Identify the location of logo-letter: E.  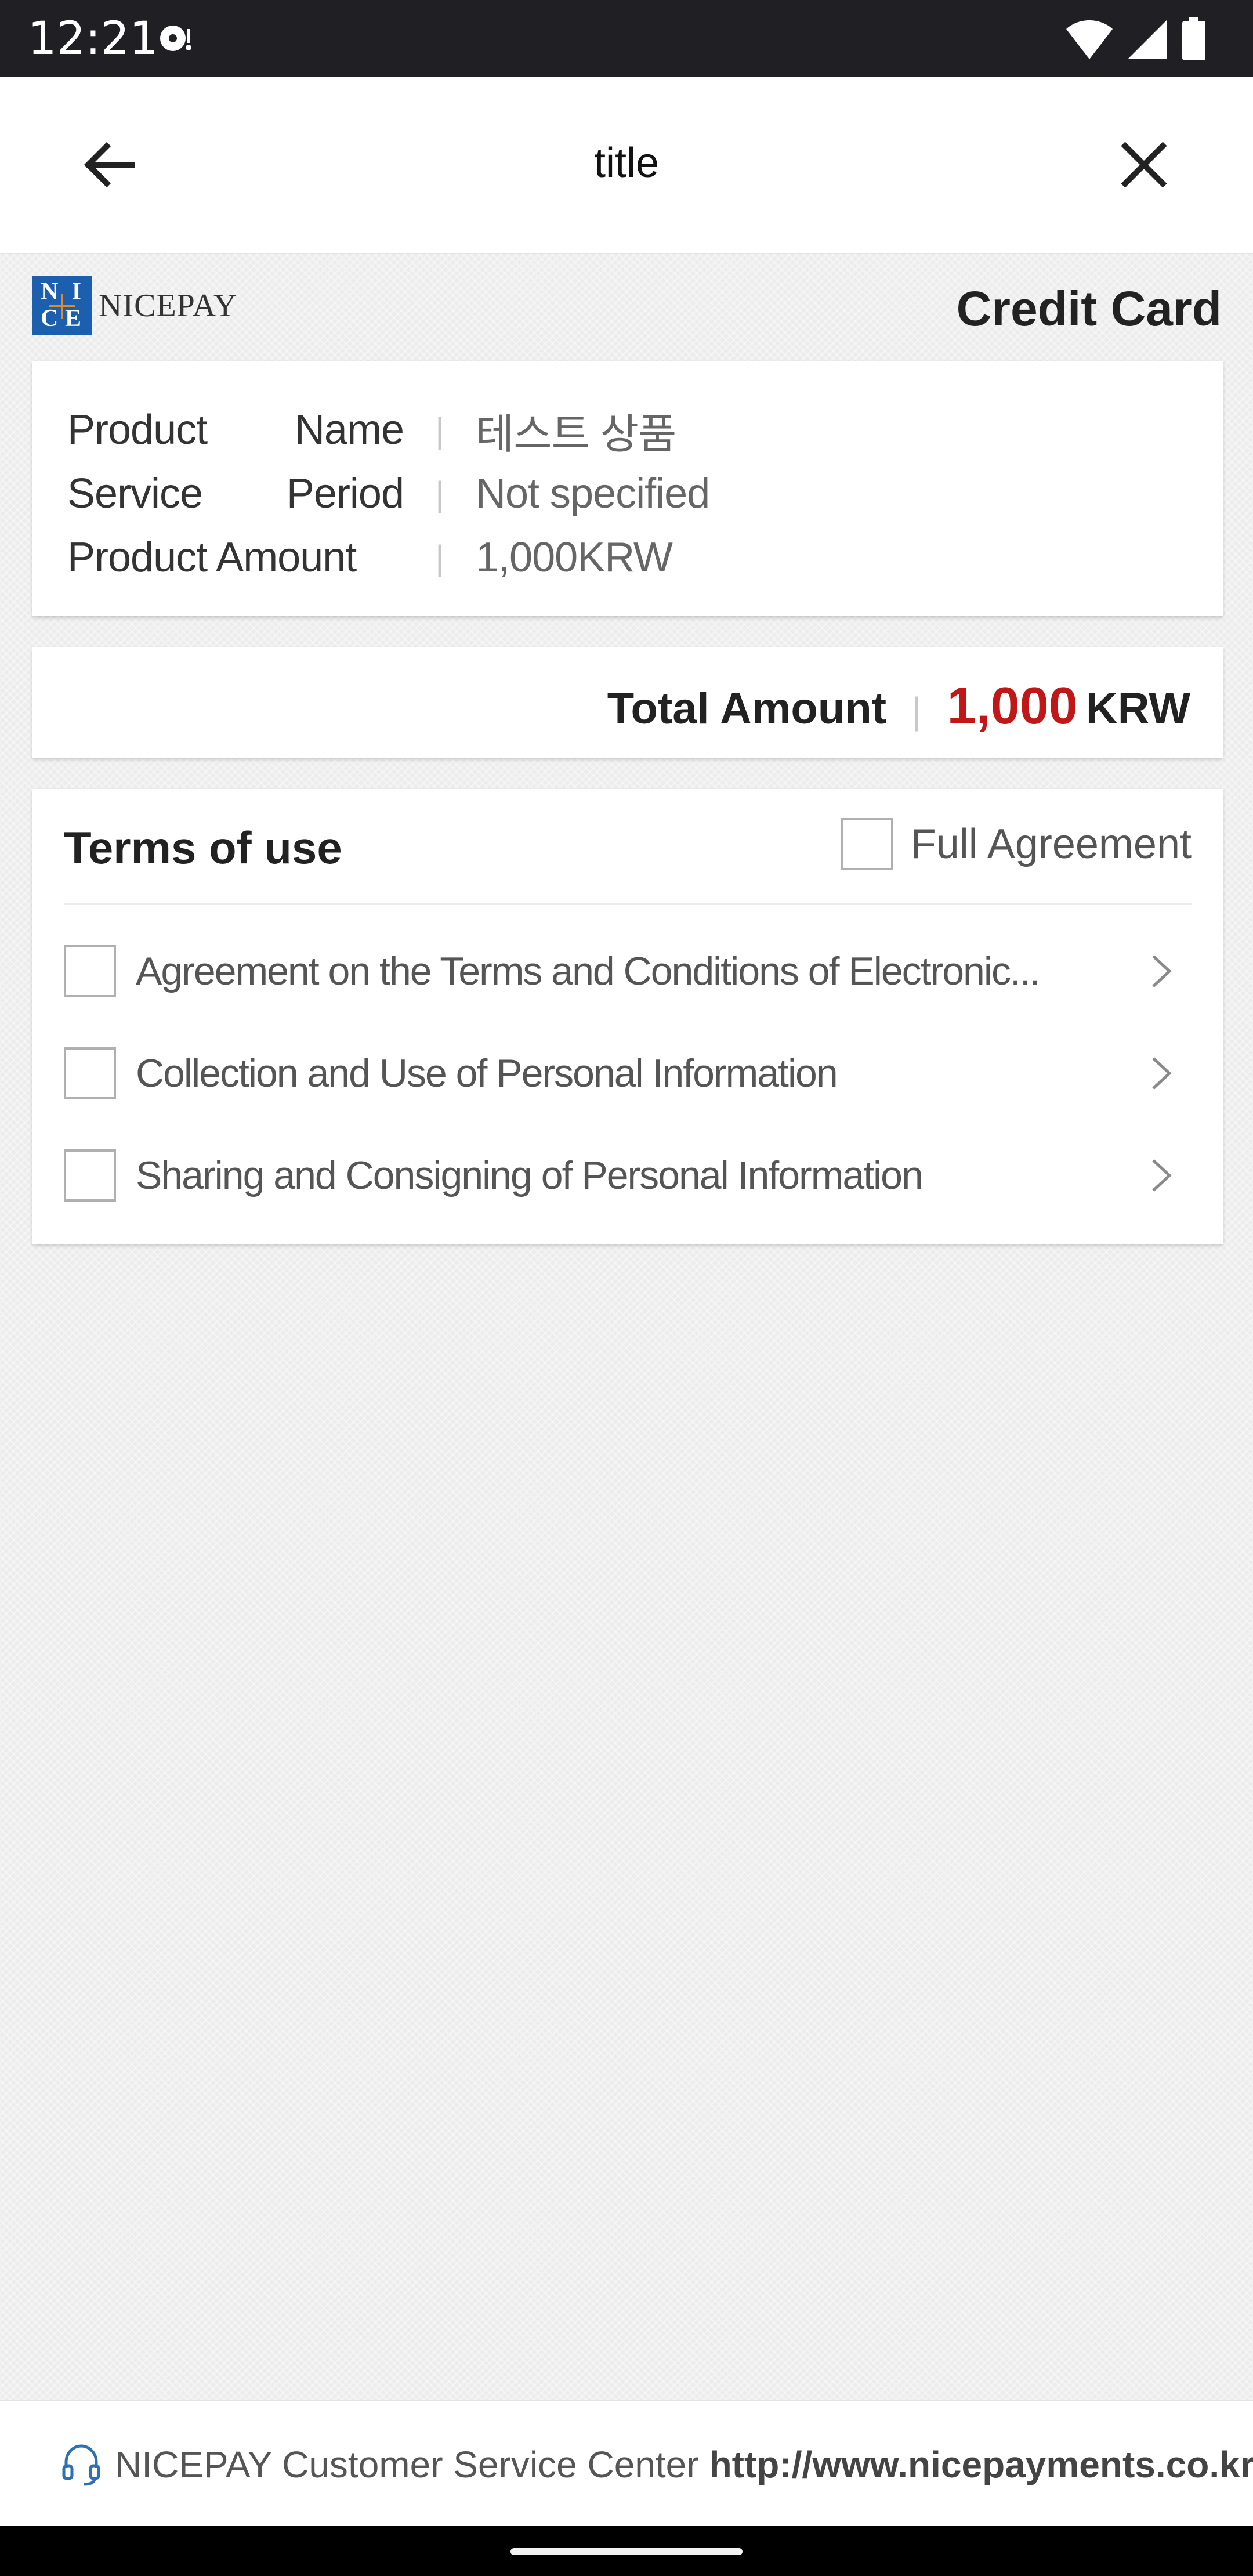
(72, 318).